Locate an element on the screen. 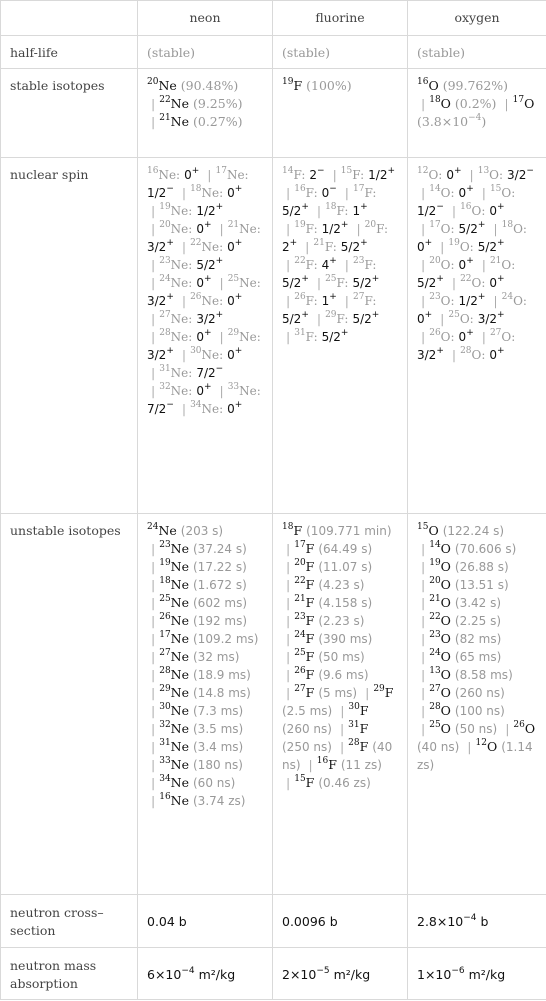 This screenshot has width=546, height=1001. mass-number: 16 is located at coordinates (466, 207).